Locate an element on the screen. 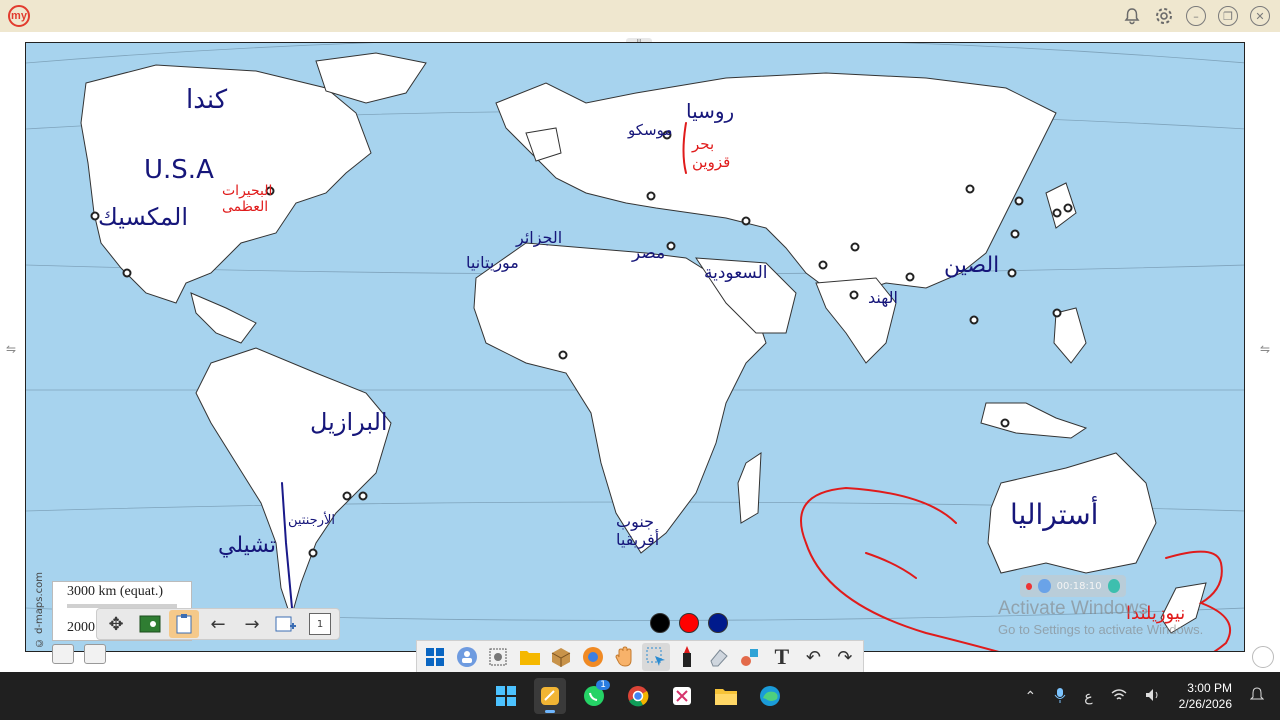  annotation-caspian-sea: بحر قزوين is located at coordinates (711, 153).